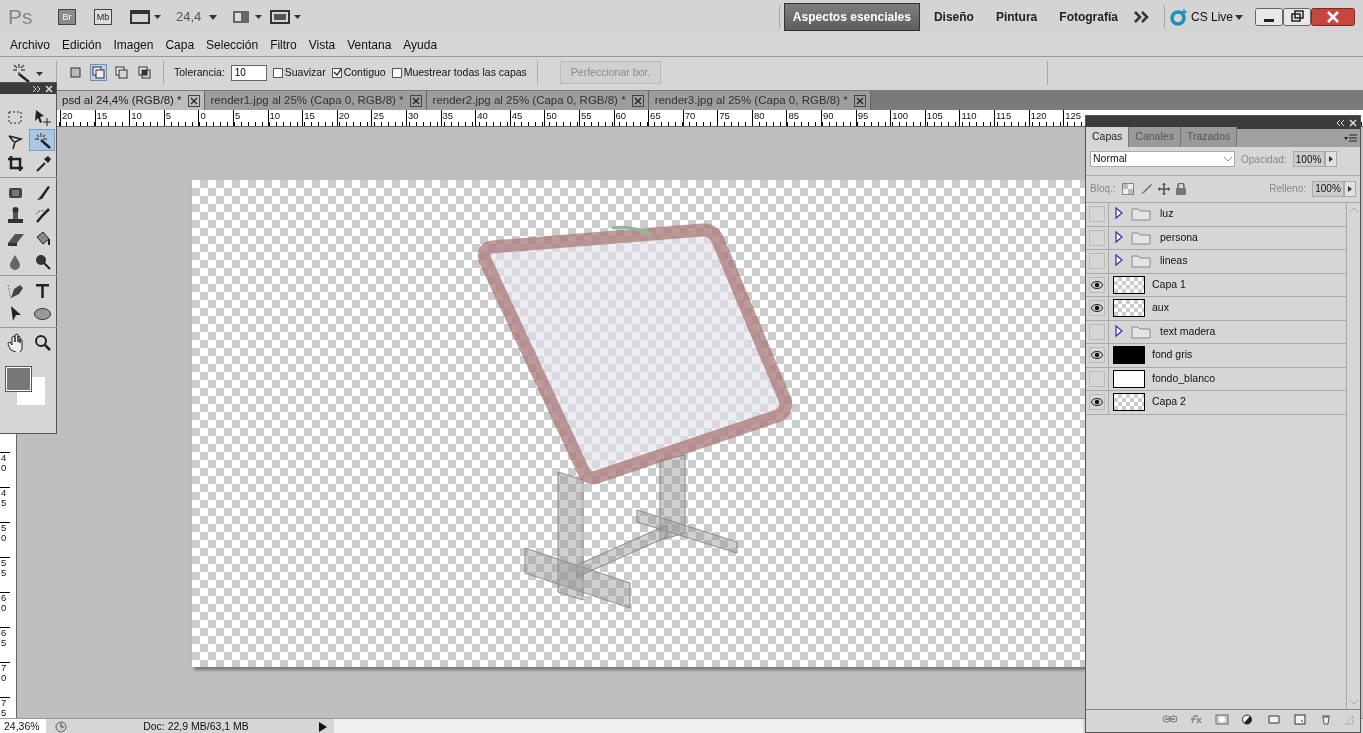 This screenshot has height=733, width=1363. What do you see at coordinates (283, 45) in the screenshot?
I see `menu-item: Filtro` at bounding box center [283, 45].